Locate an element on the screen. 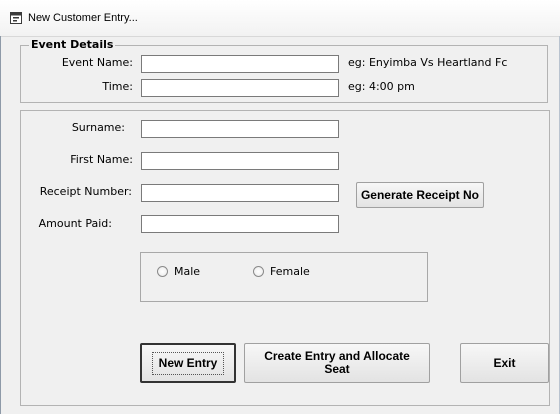  create-allocate-button: Create Entry and Allocate Seat is located at coordinates (337, 363).